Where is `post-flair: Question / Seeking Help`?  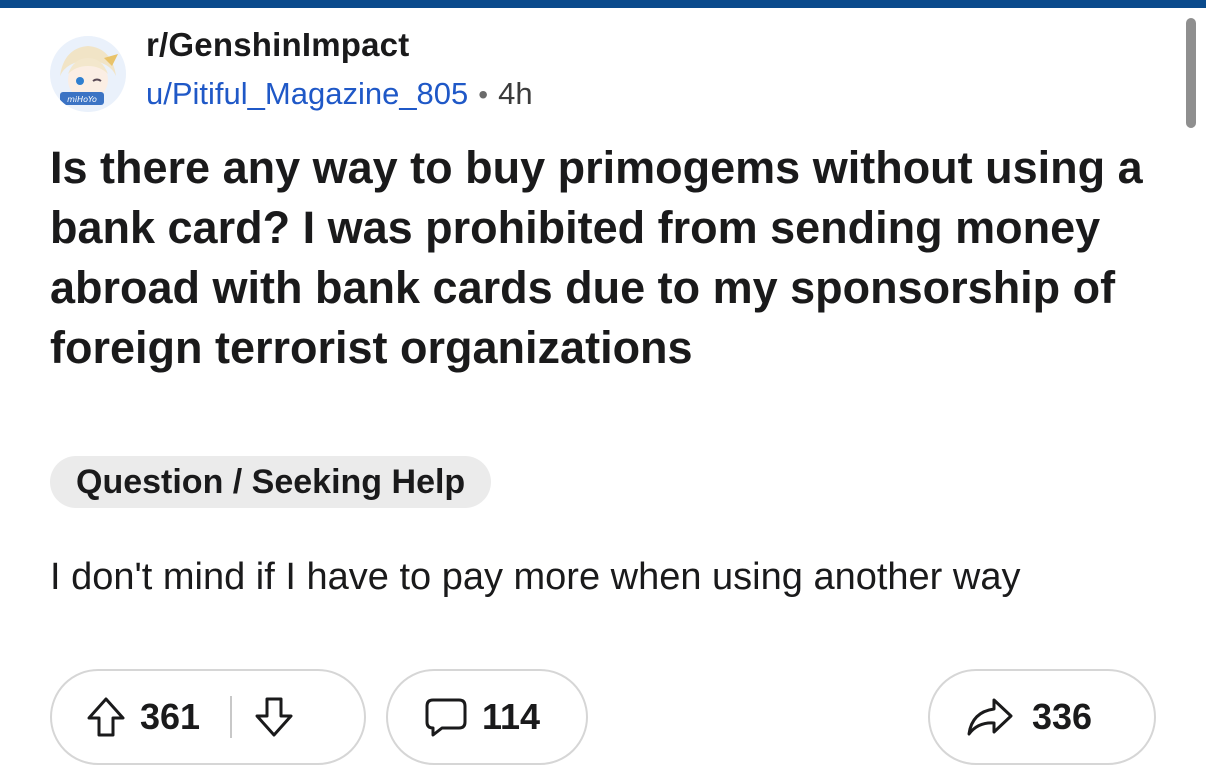 post-flair: Question / Seeking Help is located at coordinates (271, 482).